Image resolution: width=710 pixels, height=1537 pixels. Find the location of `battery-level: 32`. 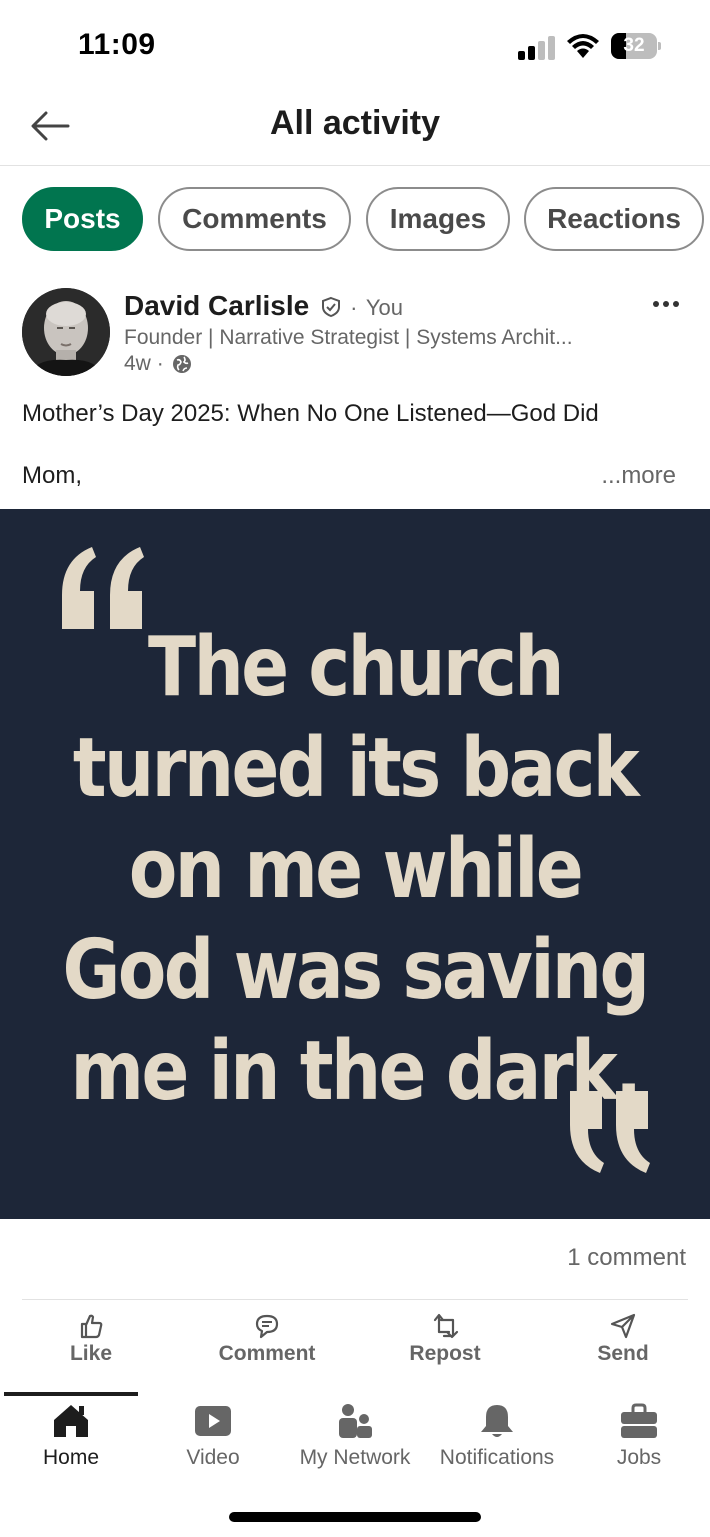

battery-level: 32 is located at coordinates (634, 45).